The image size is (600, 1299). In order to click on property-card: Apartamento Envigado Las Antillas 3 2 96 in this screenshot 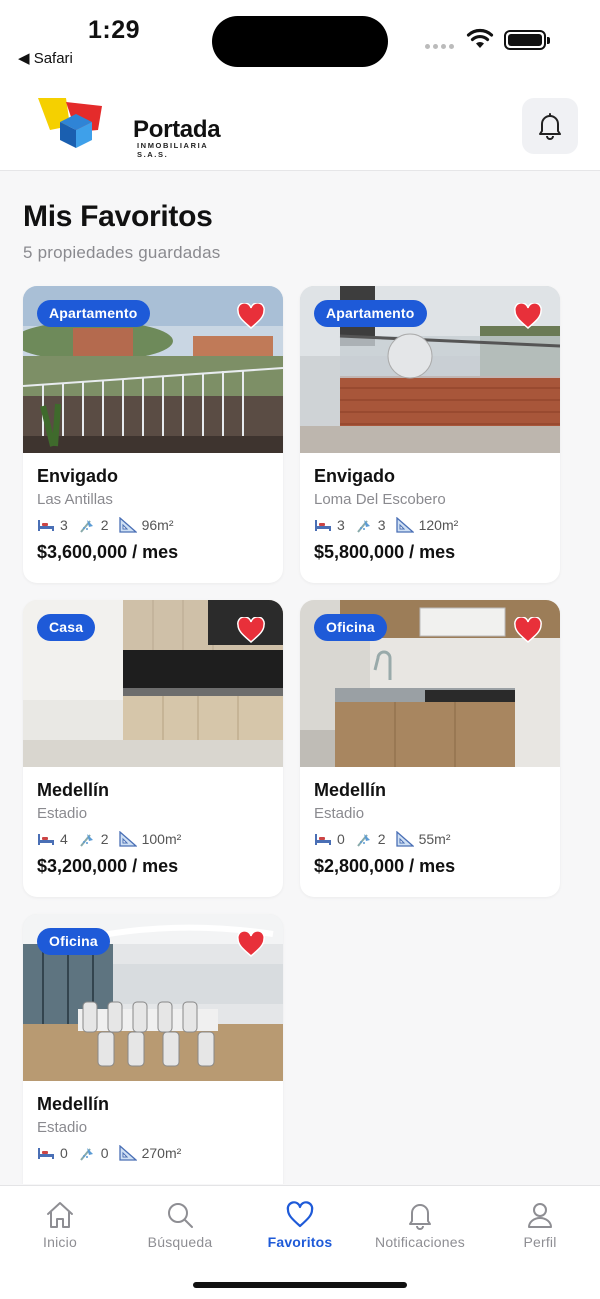, I will do `click(153, 434)`.